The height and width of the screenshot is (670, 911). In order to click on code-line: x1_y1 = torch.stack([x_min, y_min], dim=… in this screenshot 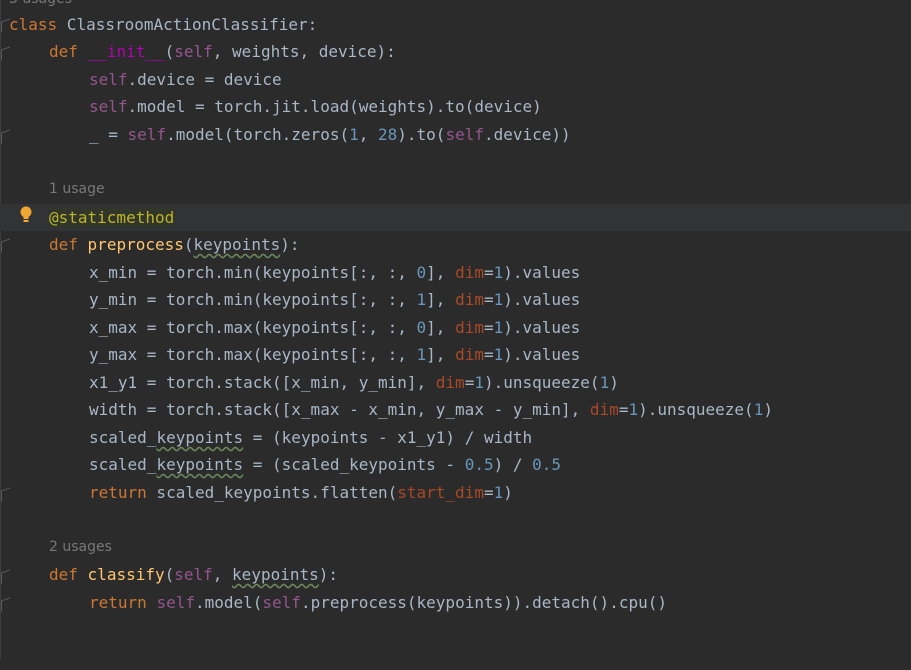, I will do `click(455, 382)`.